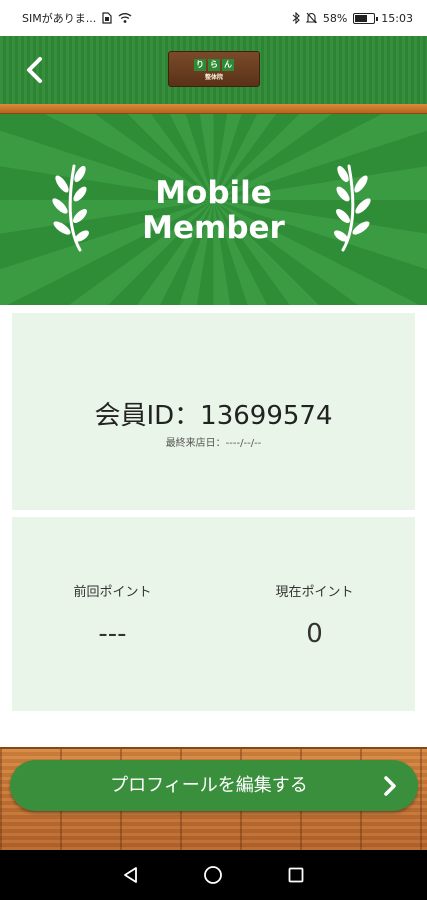  I want to click on previous-points-value: ---, so click(112, 634).